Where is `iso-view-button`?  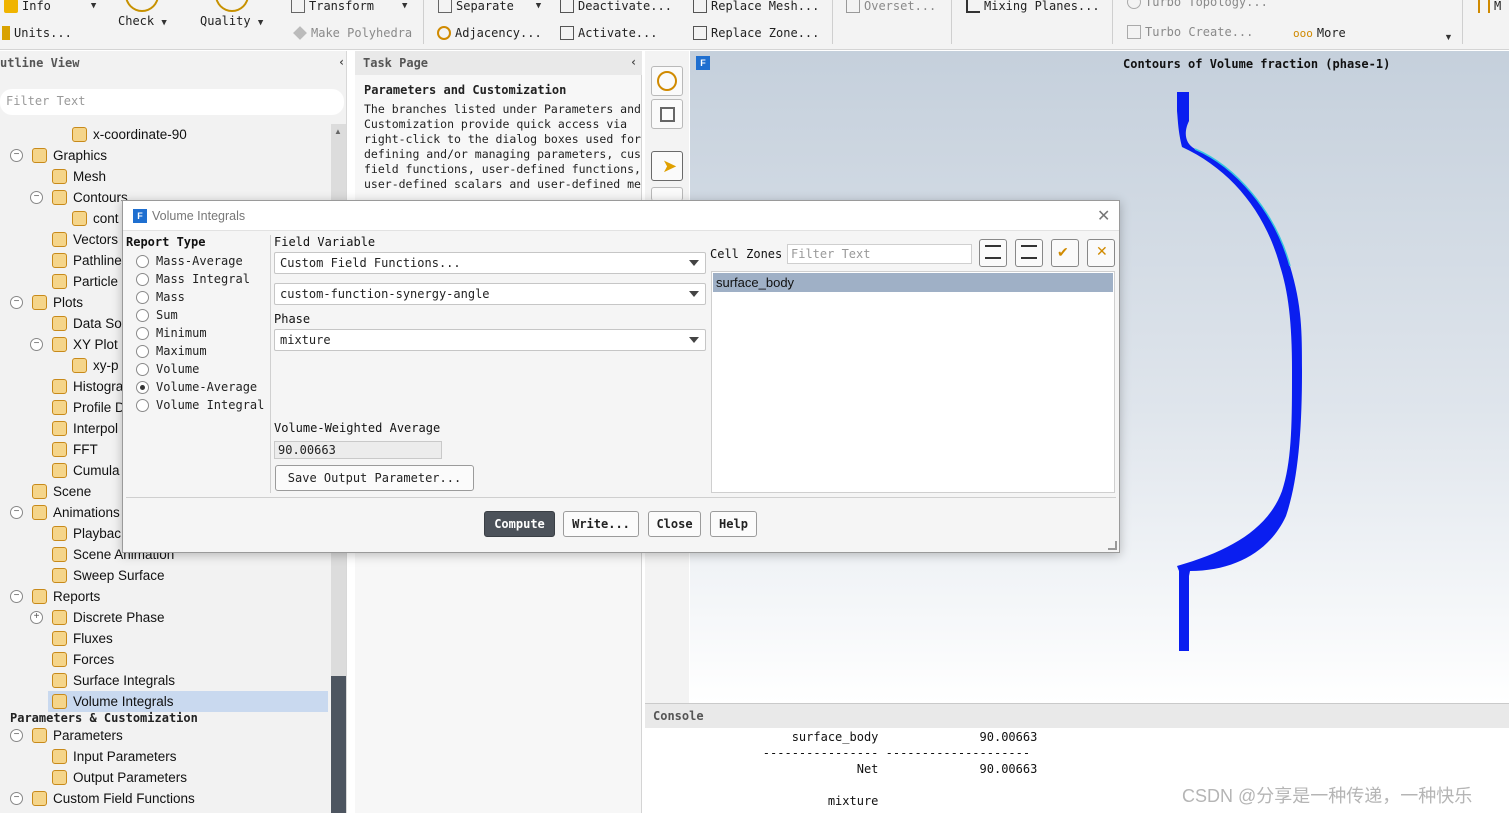 iso-view-button is located at coordinates (667, 114).